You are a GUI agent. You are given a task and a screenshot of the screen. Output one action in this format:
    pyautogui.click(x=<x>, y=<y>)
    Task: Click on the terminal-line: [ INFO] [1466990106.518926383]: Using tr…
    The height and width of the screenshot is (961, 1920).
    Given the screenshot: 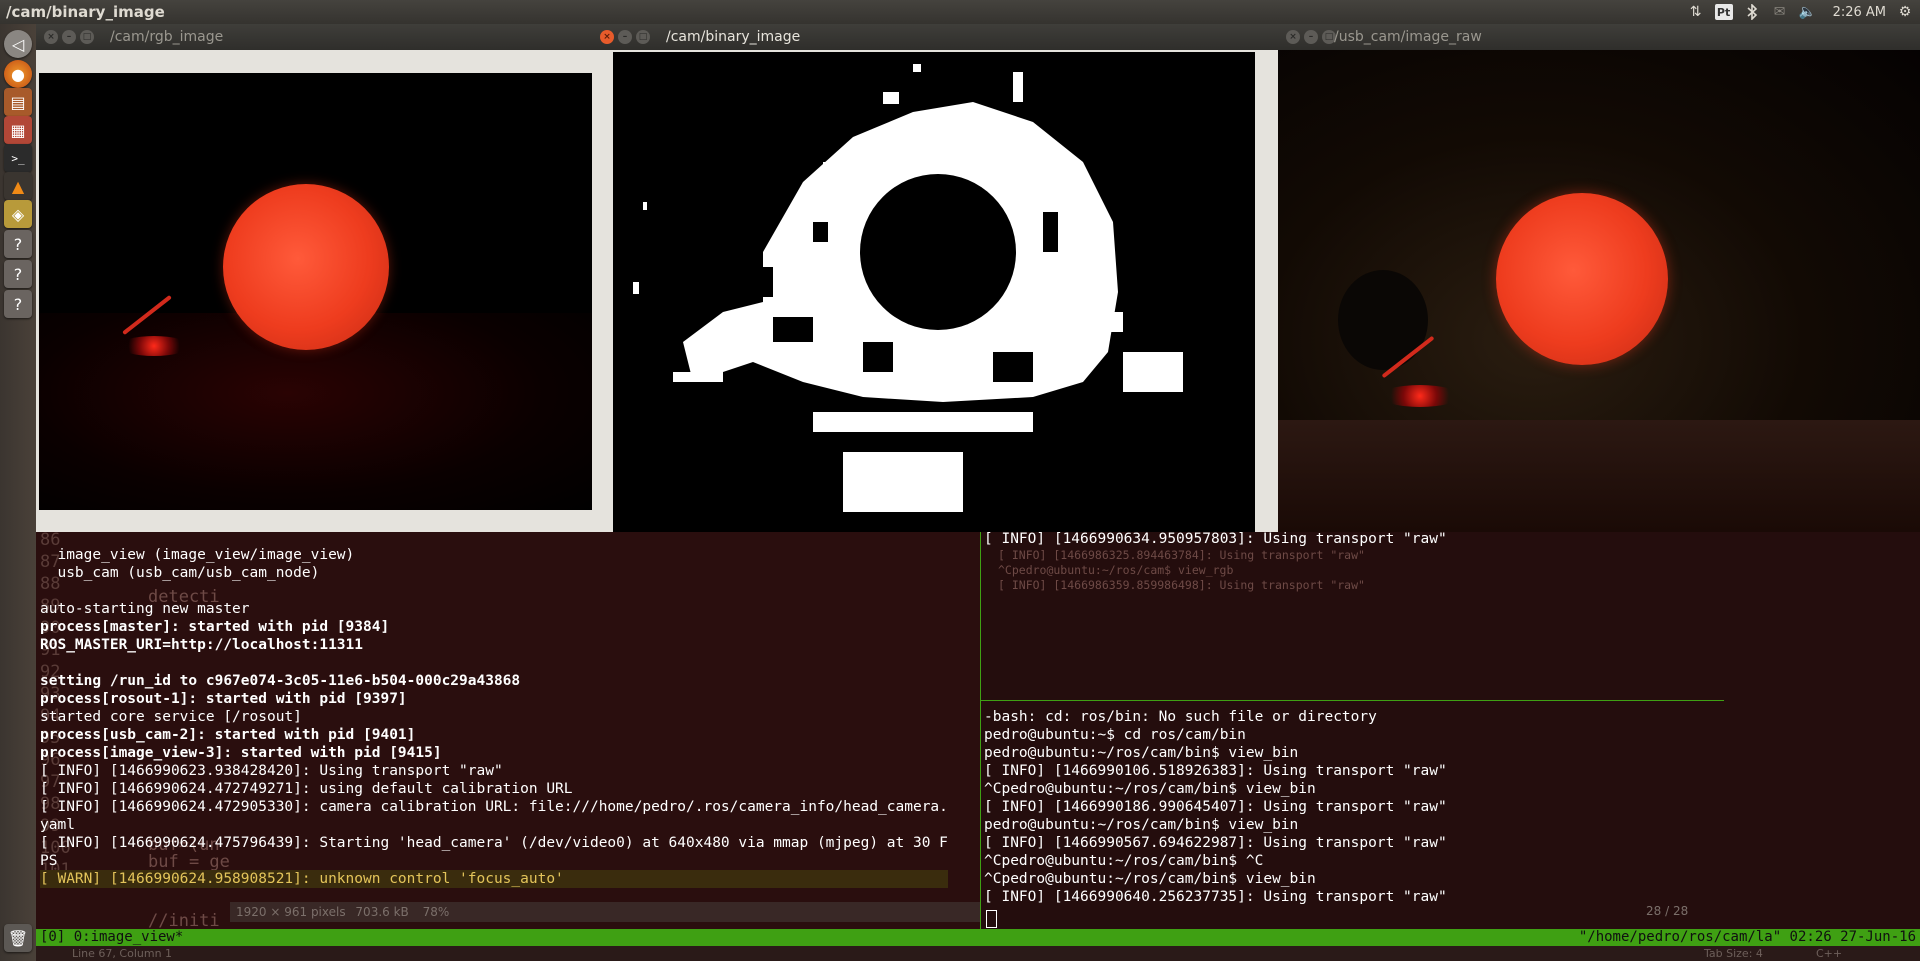 What is the action you would take?
    pyautogui.click(x=1215, y=771)
    